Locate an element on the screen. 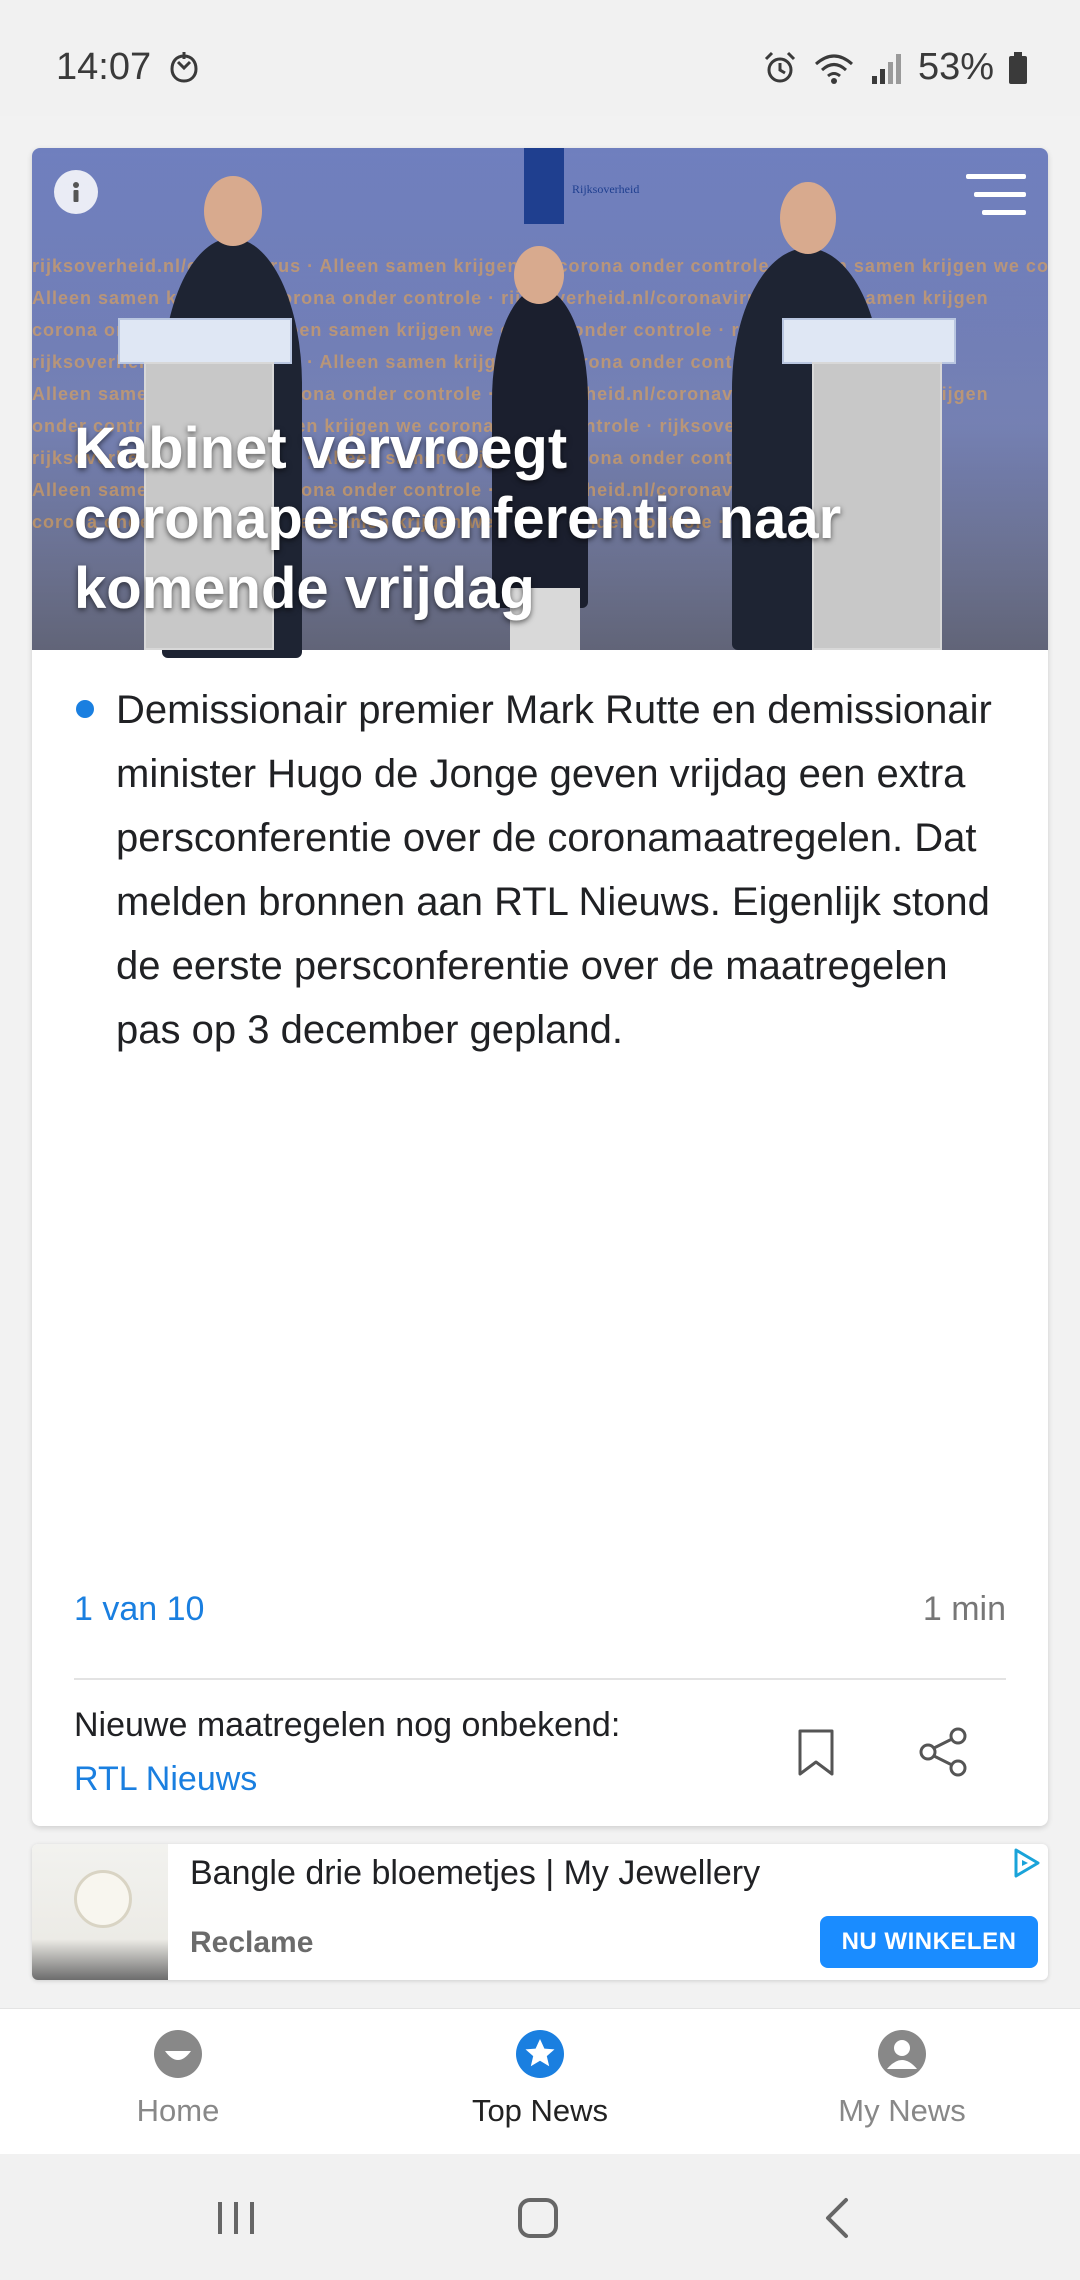 The width and height of the screenshot is (1080, 2280). nav-home-label: Home is located at coordinates (178, 2110).